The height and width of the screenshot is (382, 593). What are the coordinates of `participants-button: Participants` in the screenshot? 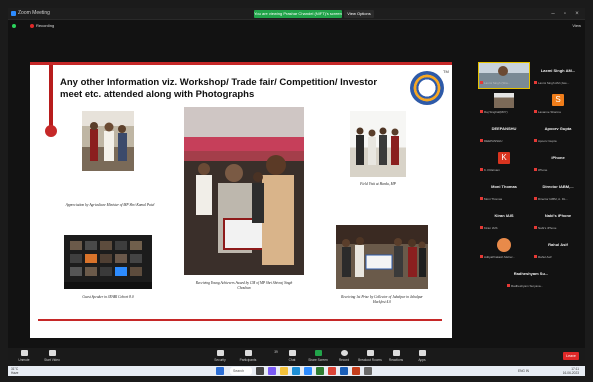 It's located at (248, 356).